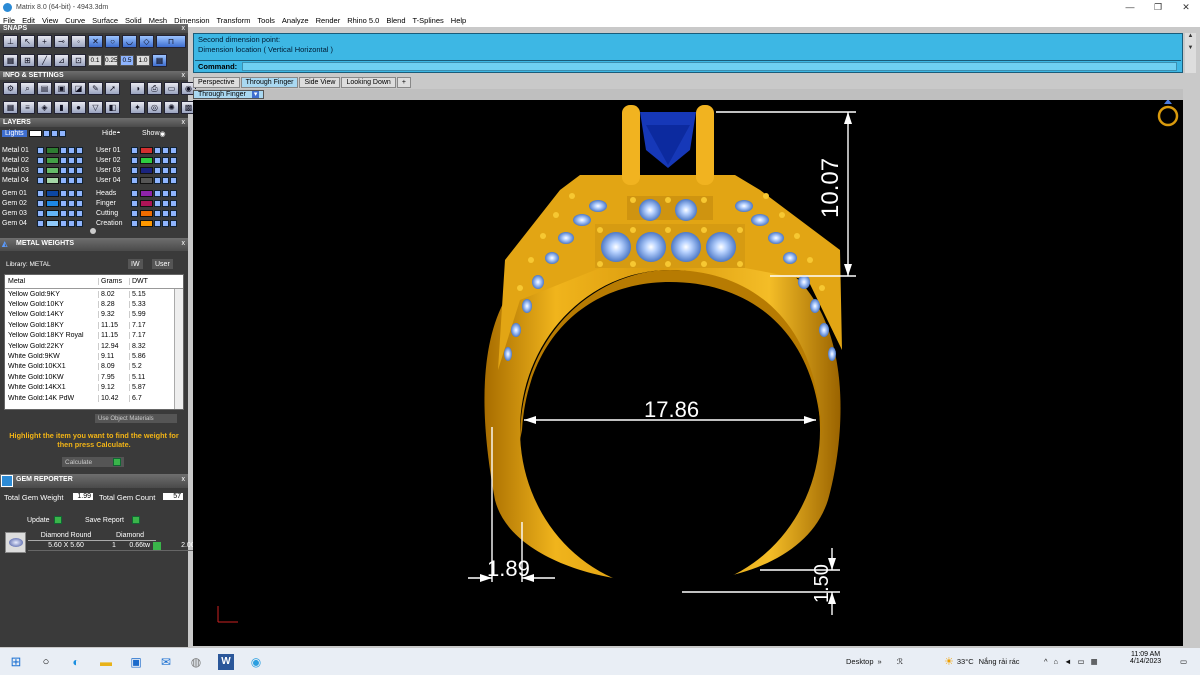 Image resolution: width=1200 pixels, height=675 pixels. I want to click on layer-row-metal-03: Metal 03, so click(42, 170).